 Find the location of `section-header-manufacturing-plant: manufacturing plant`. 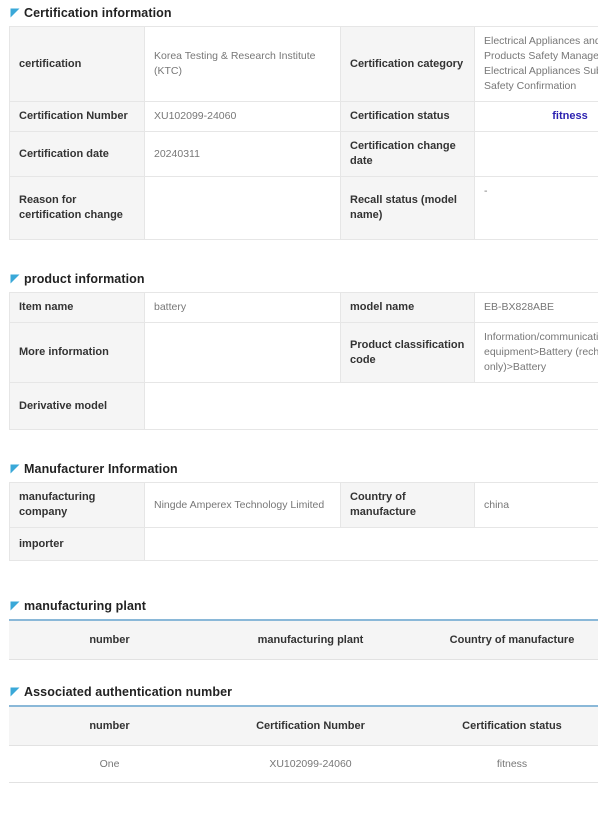

section-header-manufacturing-plant: manufacturing plant is located at coordinates (299, 606).